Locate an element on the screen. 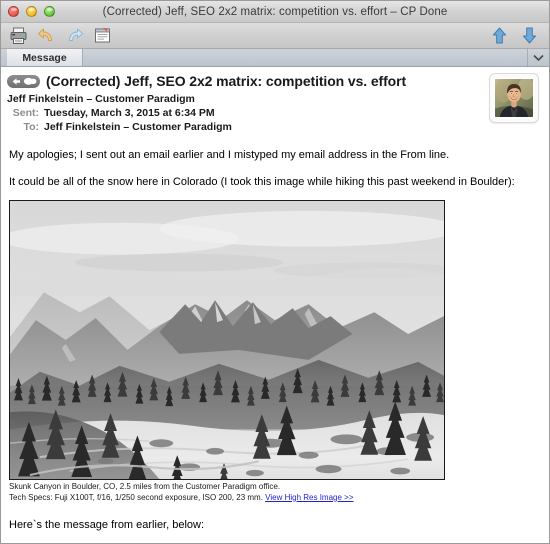 The image size is (550, 544). sent-value: Tuesday, March 3, 2015 at 6:34 PM is located at coordinates (129, 113).